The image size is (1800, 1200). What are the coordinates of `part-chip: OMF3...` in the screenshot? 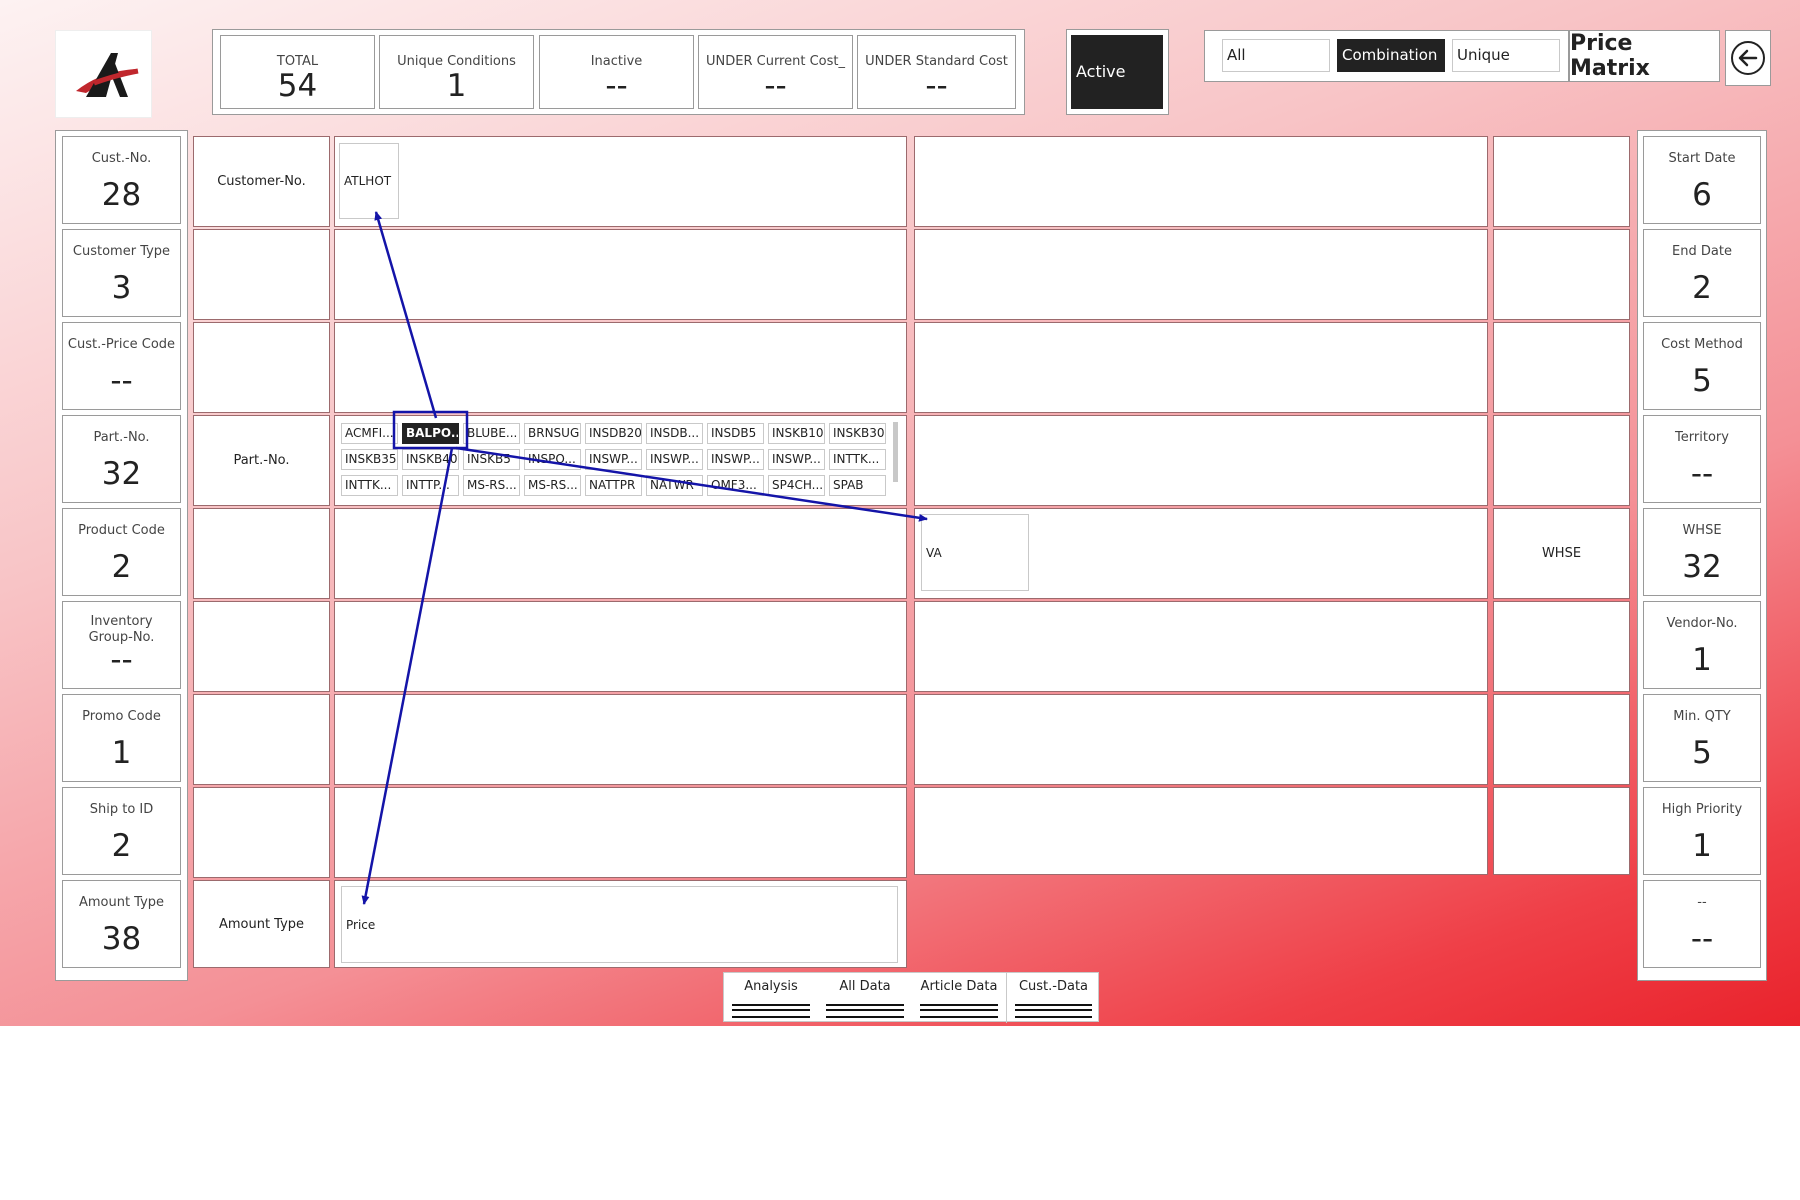 It's located at (735, 485).